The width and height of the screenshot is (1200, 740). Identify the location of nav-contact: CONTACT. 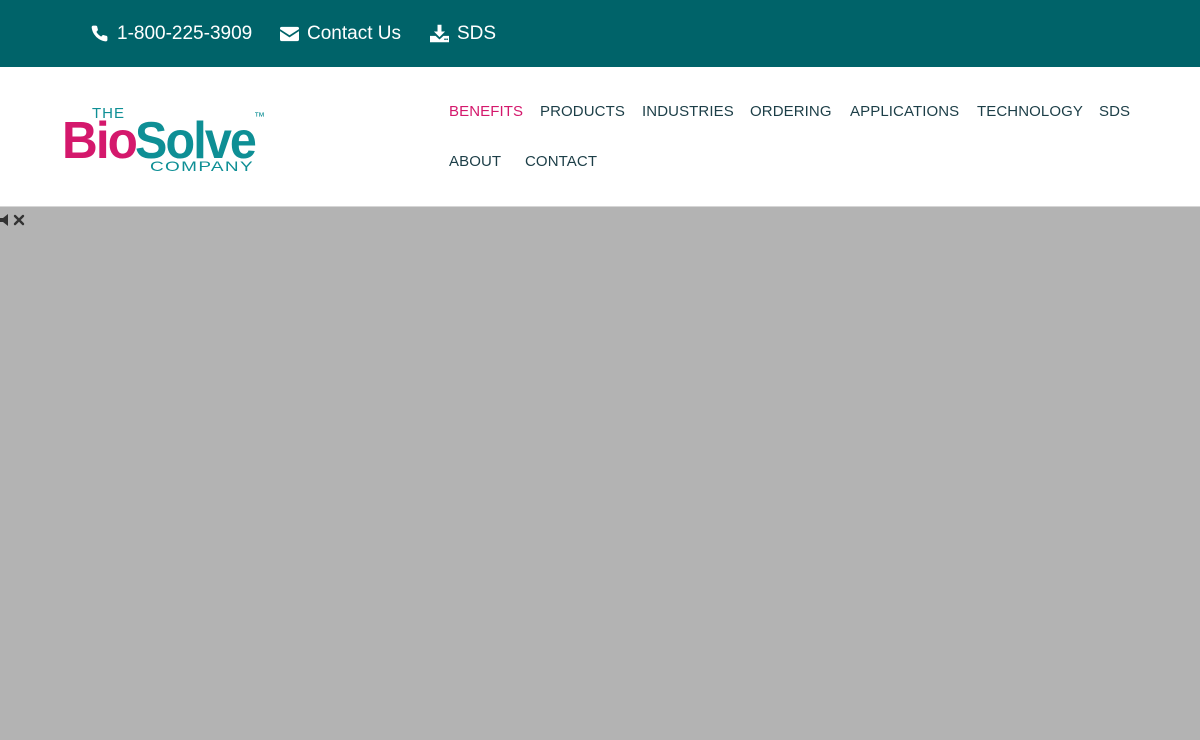
(561, 162).